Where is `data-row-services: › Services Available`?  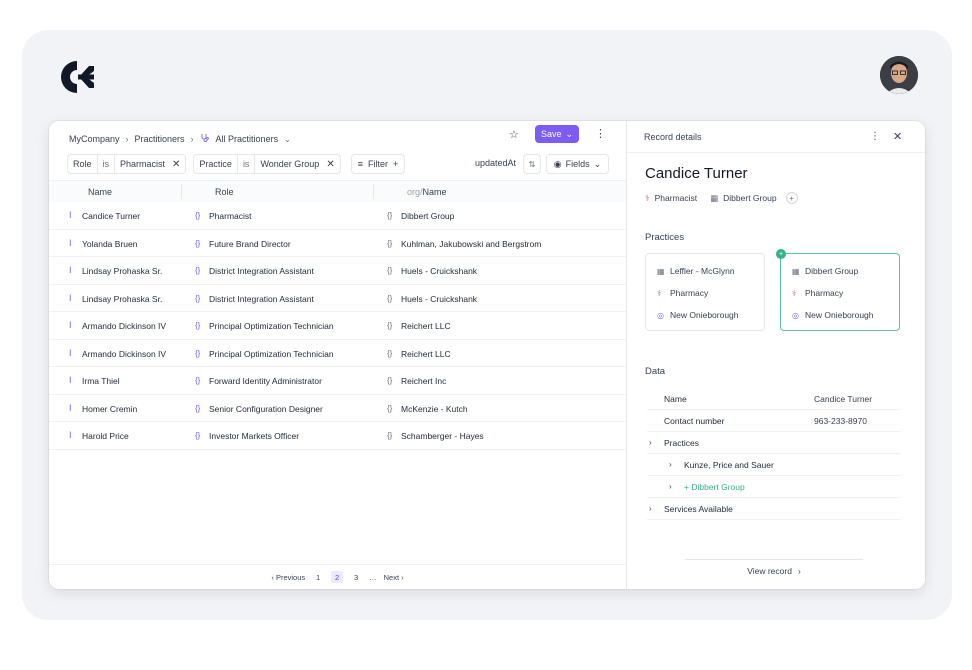
data-row-services: › Services Available is located at coordinates (774, 509).